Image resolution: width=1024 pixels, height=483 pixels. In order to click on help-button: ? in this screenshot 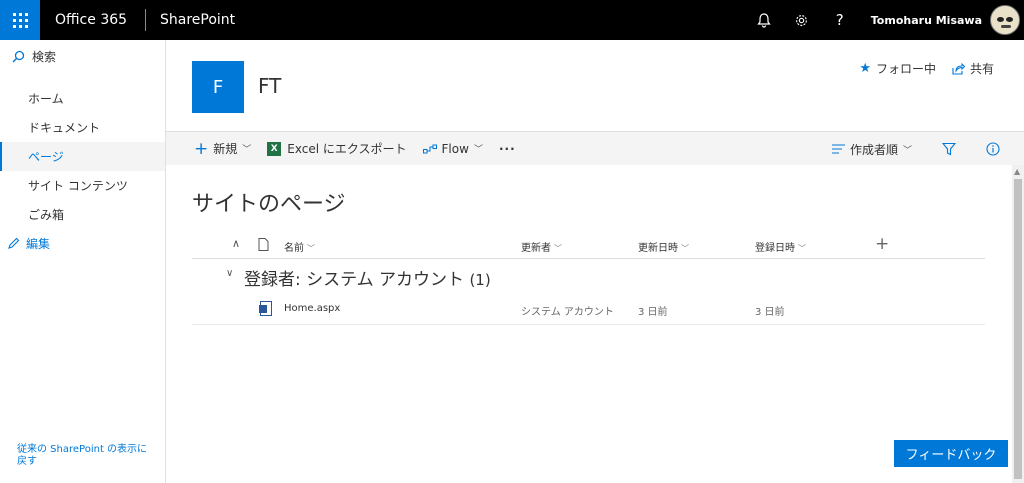, I will do `click(840, 20)`.